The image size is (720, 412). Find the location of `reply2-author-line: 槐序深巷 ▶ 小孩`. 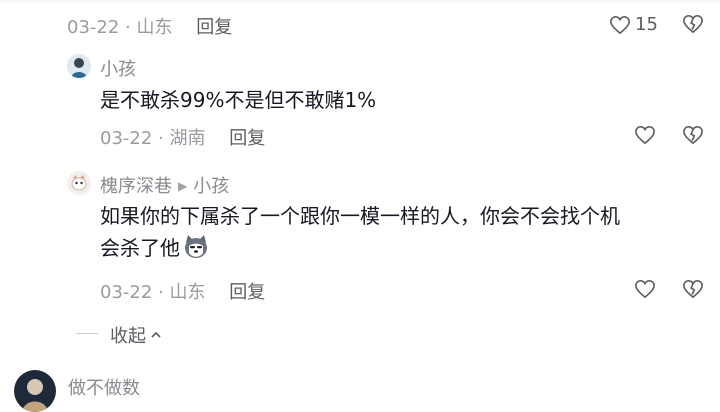

reply2-author-line: 槐序深巷 ▶ 小孩 is located at coordinates (164, 185).